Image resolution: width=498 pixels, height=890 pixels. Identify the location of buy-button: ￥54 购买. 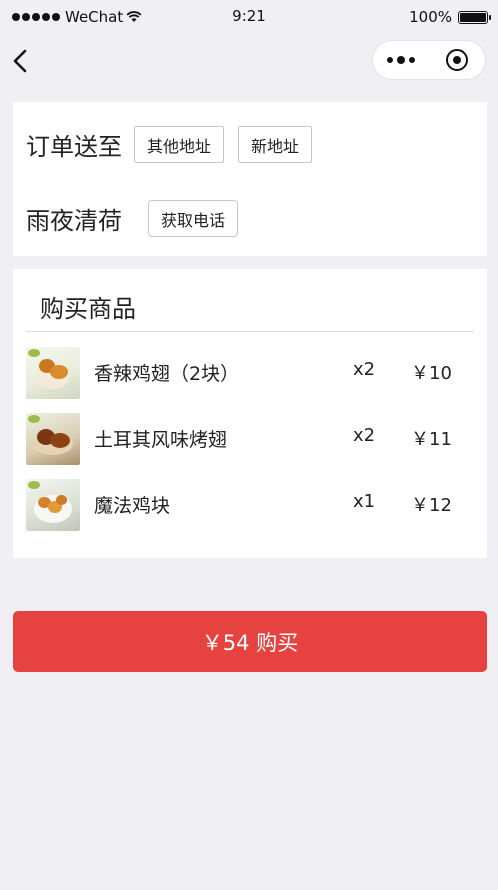
(250, 641).